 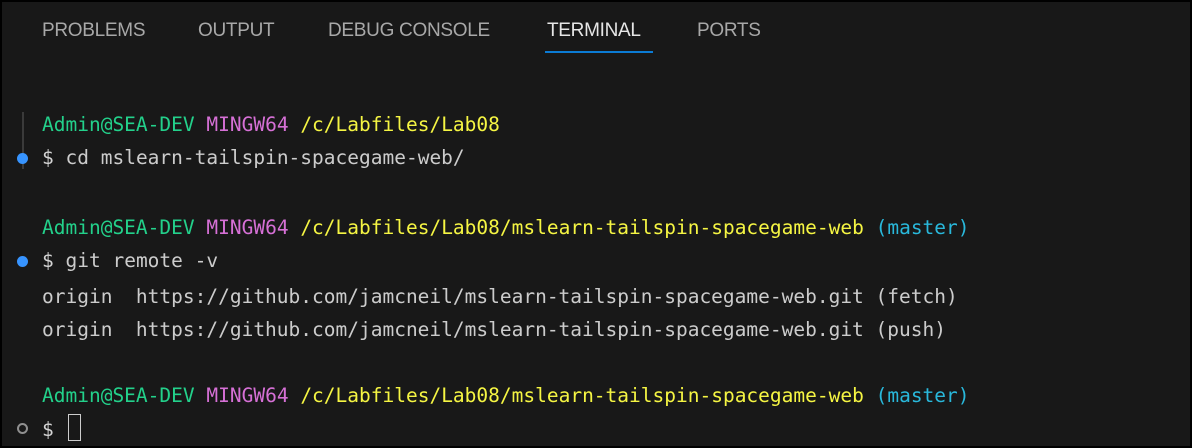 What do you see at coordinates (409, 34) in the screenshot?
I see `tab-debug-console: DEBUG CONSOLE` at bounding box center [409, 34].